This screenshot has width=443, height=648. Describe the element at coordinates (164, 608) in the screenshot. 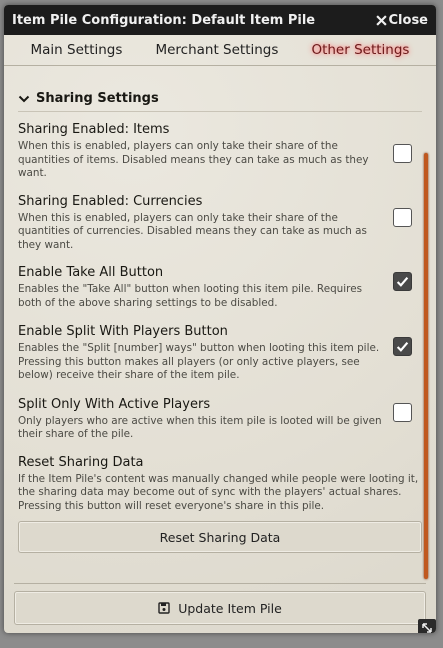

I see `save-icon` at that location.